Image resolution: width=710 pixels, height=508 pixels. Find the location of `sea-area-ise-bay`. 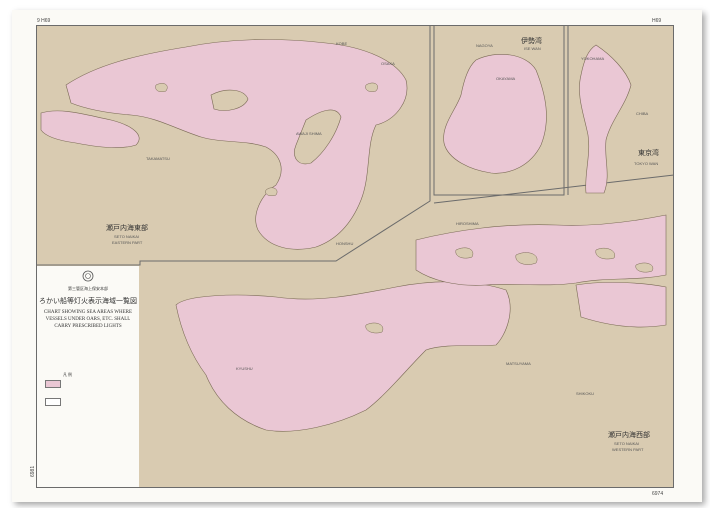

sea-area-ise-bay is located at coordinates (495, 114).